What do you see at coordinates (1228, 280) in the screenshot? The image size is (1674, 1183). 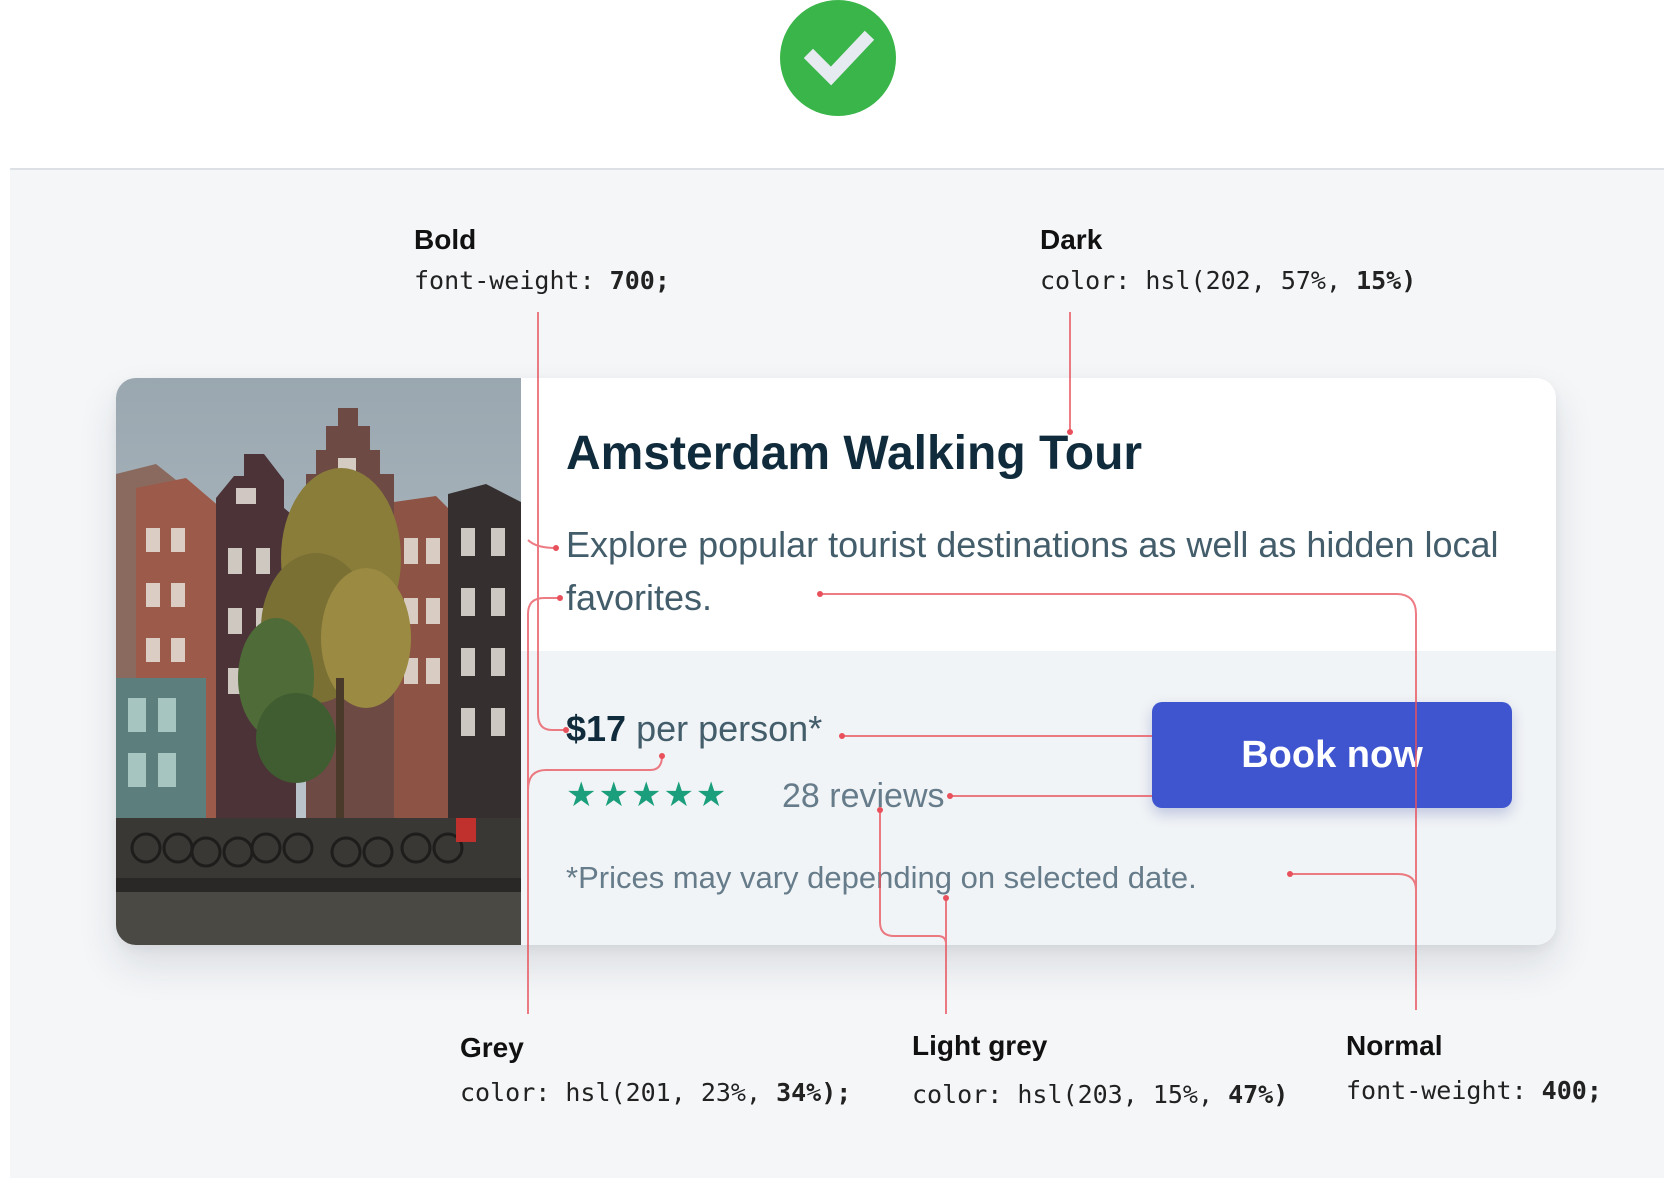 I see `dark-code: color: hsl(202, 57%, 15%)` at bounding box center [1228, 280].